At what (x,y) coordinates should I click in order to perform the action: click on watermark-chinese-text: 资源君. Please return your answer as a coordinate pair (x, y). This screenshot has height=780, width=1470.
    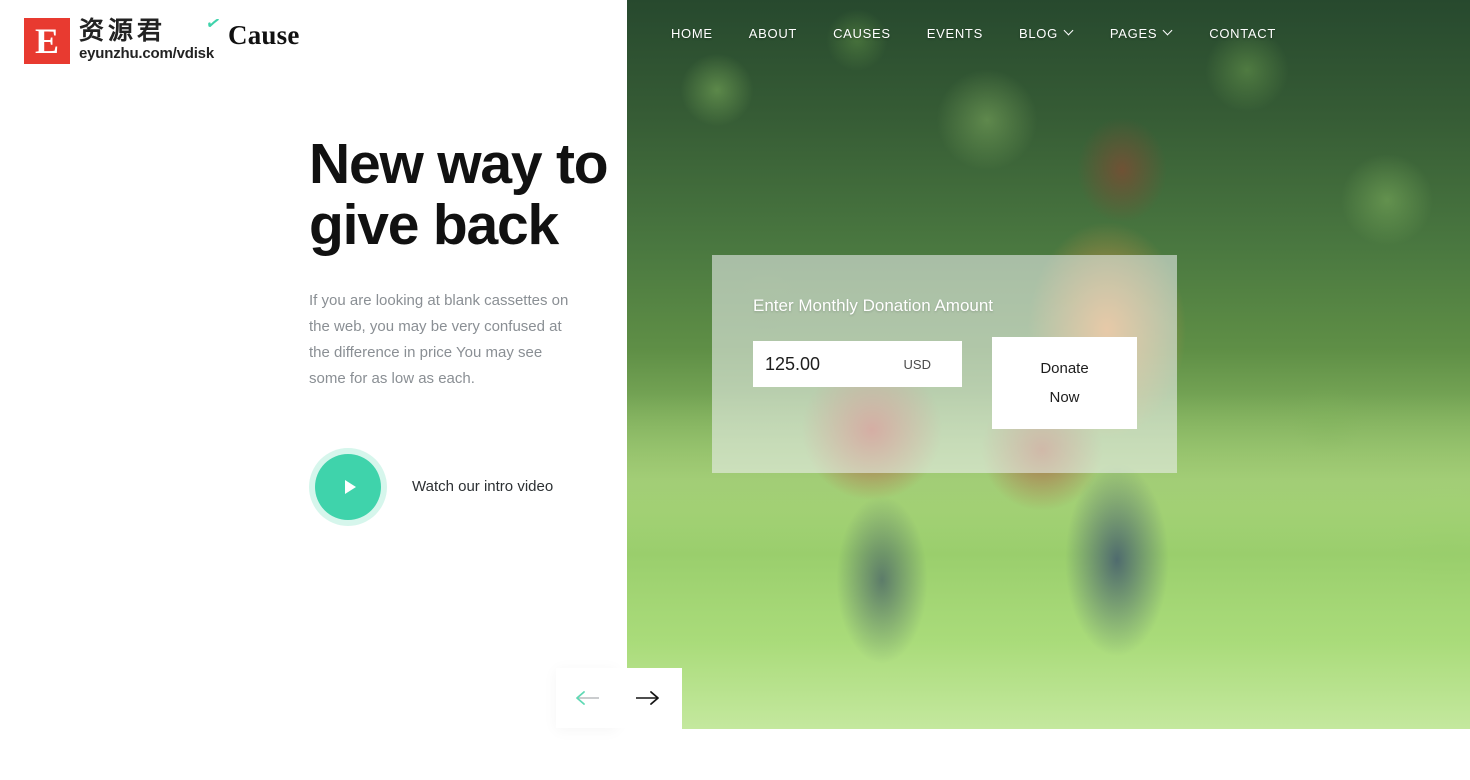
    Looking at the image, I should click on (123, 30).